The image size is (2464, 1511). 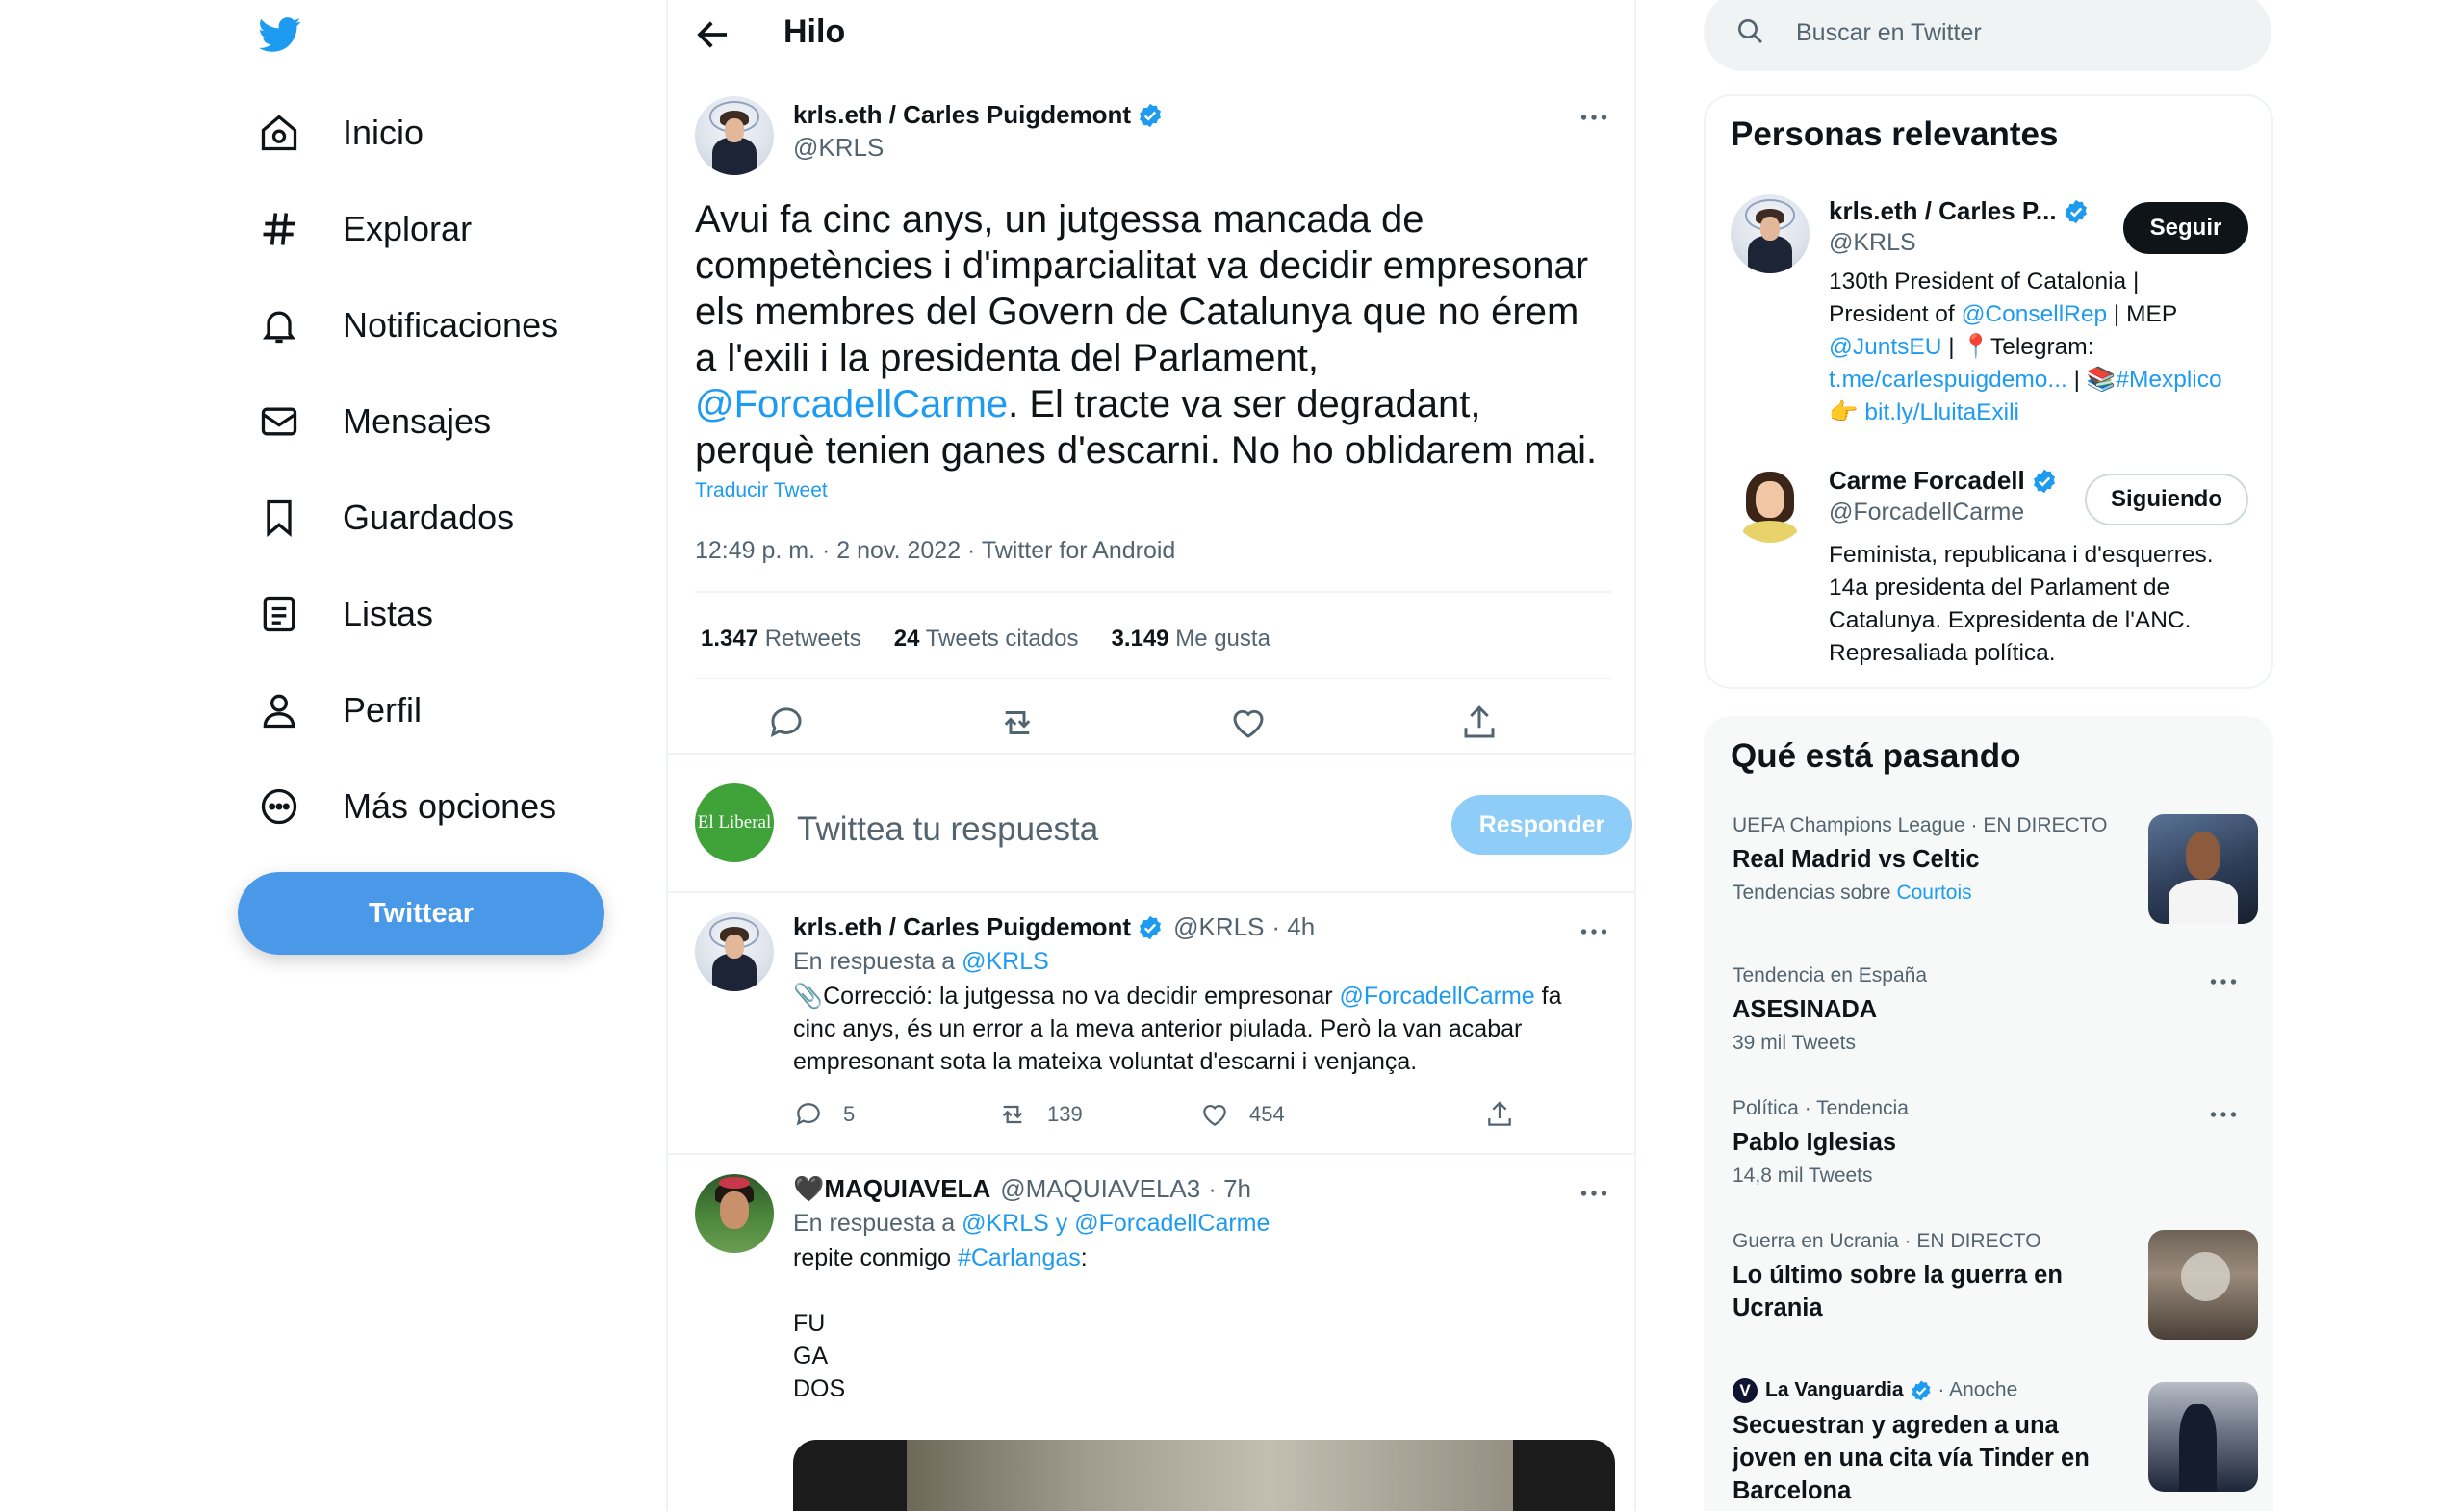 What do you see at coordinates (1926, 512) in the screenshot?
I see `person-handle: @ForcadellCarme` at bounding box center [1926, 512].